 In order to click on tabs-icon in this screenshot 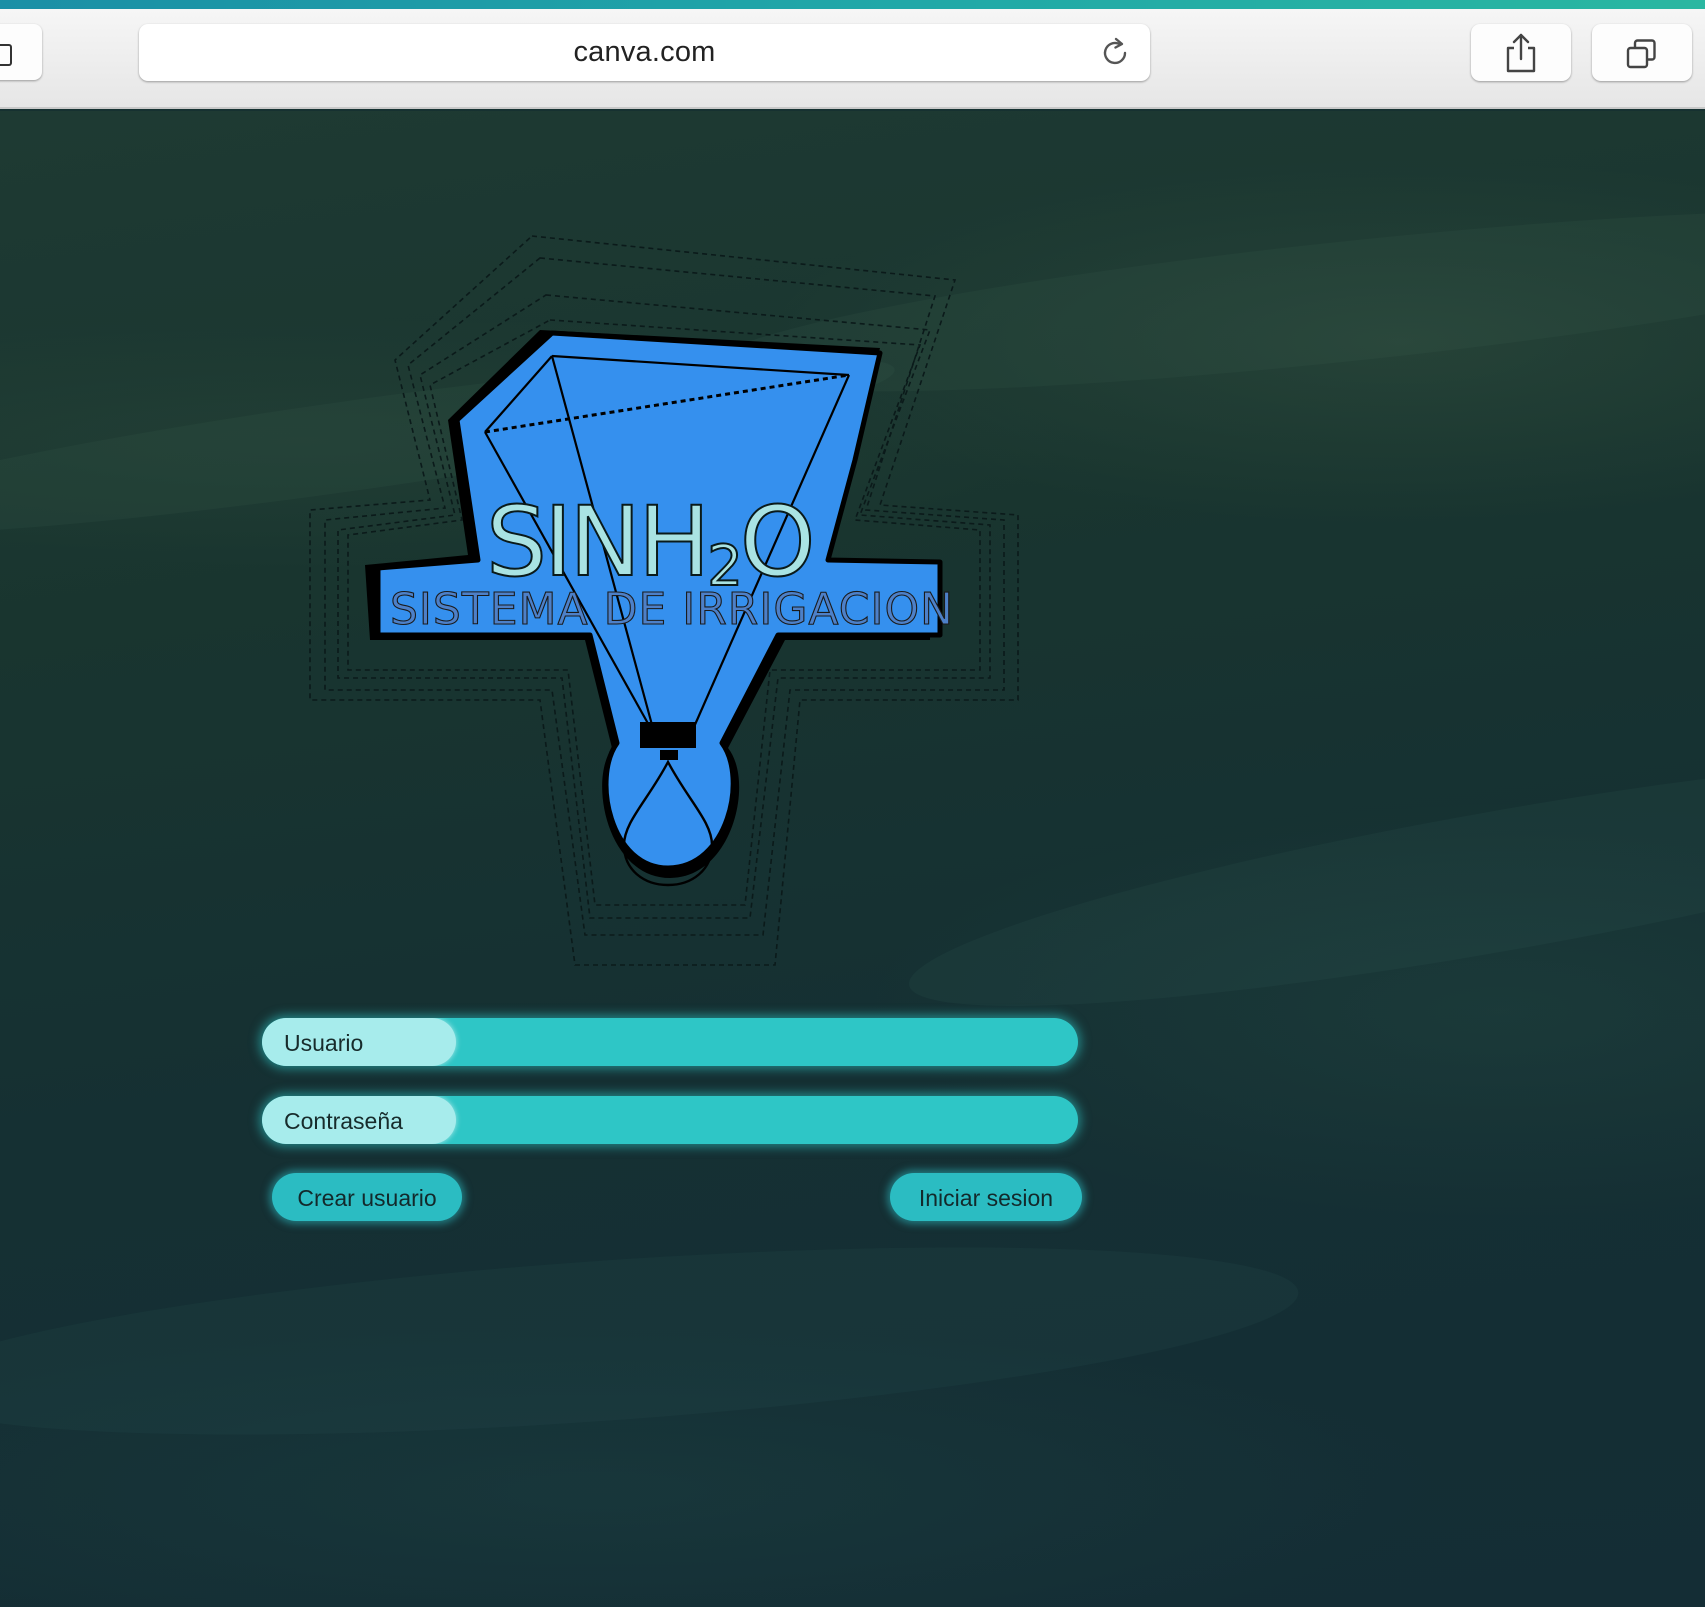, I will do `click(1641, 54)`.